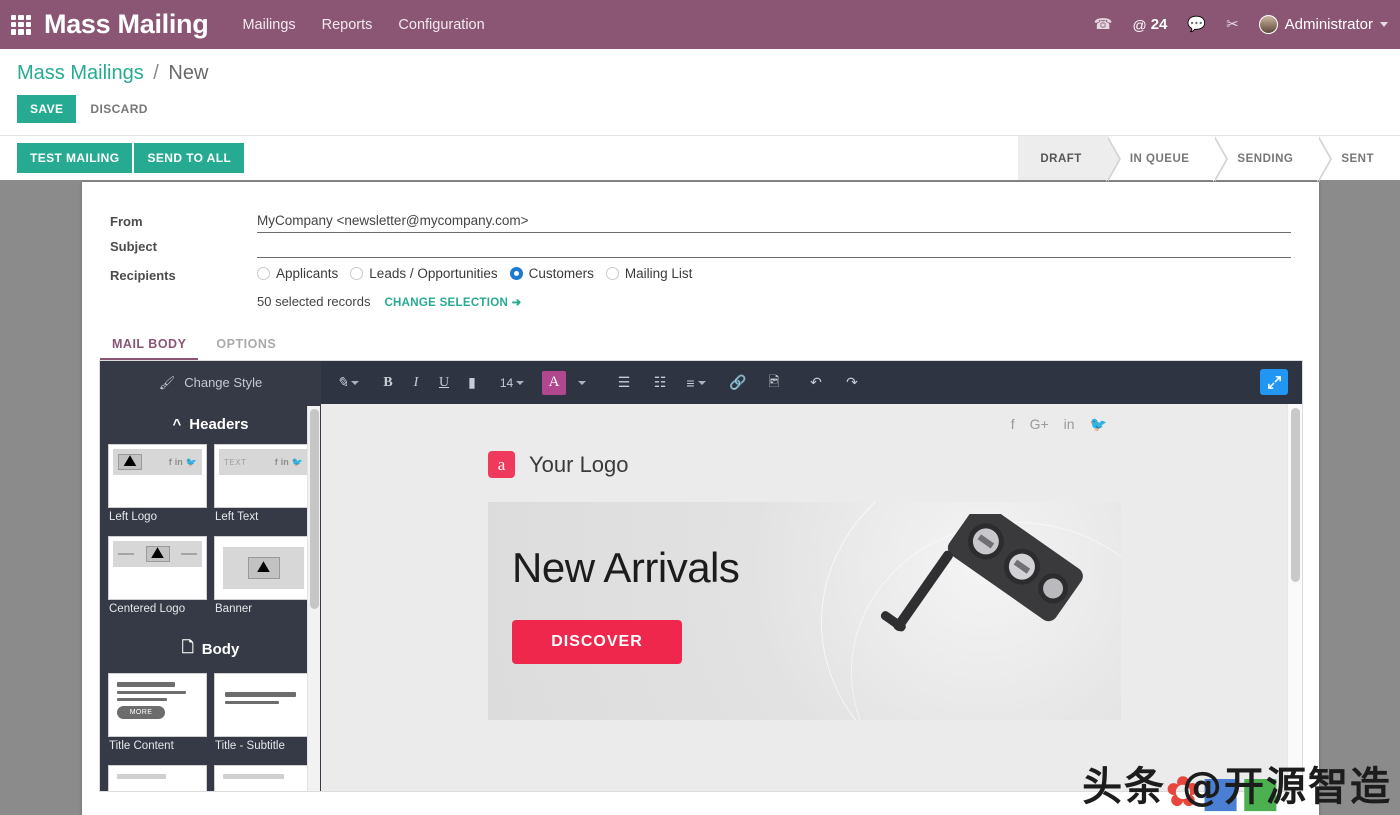 The width and height of the screenshot is (1400, 815). What do you see at coordinates (1159, 24) in the screenshot?
I see `mention-count: 24` at bounding box center [1159, 24].